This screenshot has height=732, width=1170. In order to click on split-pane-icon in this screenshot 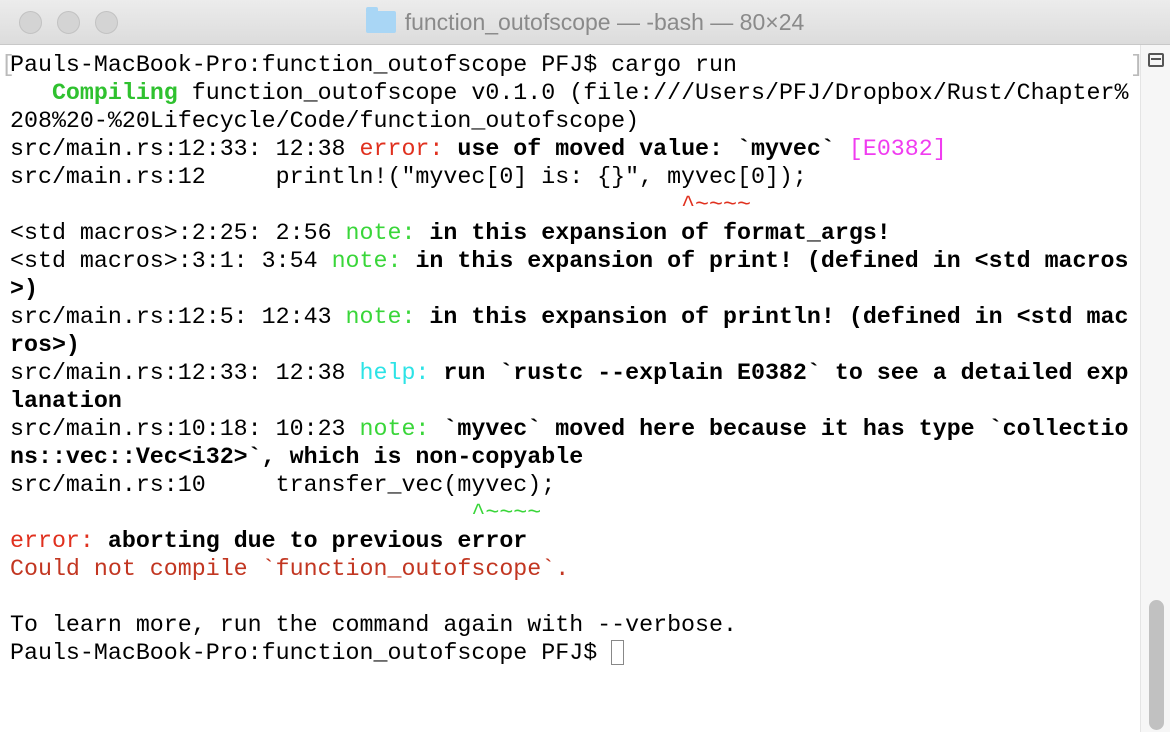, I will do `click(1156, 60)`.